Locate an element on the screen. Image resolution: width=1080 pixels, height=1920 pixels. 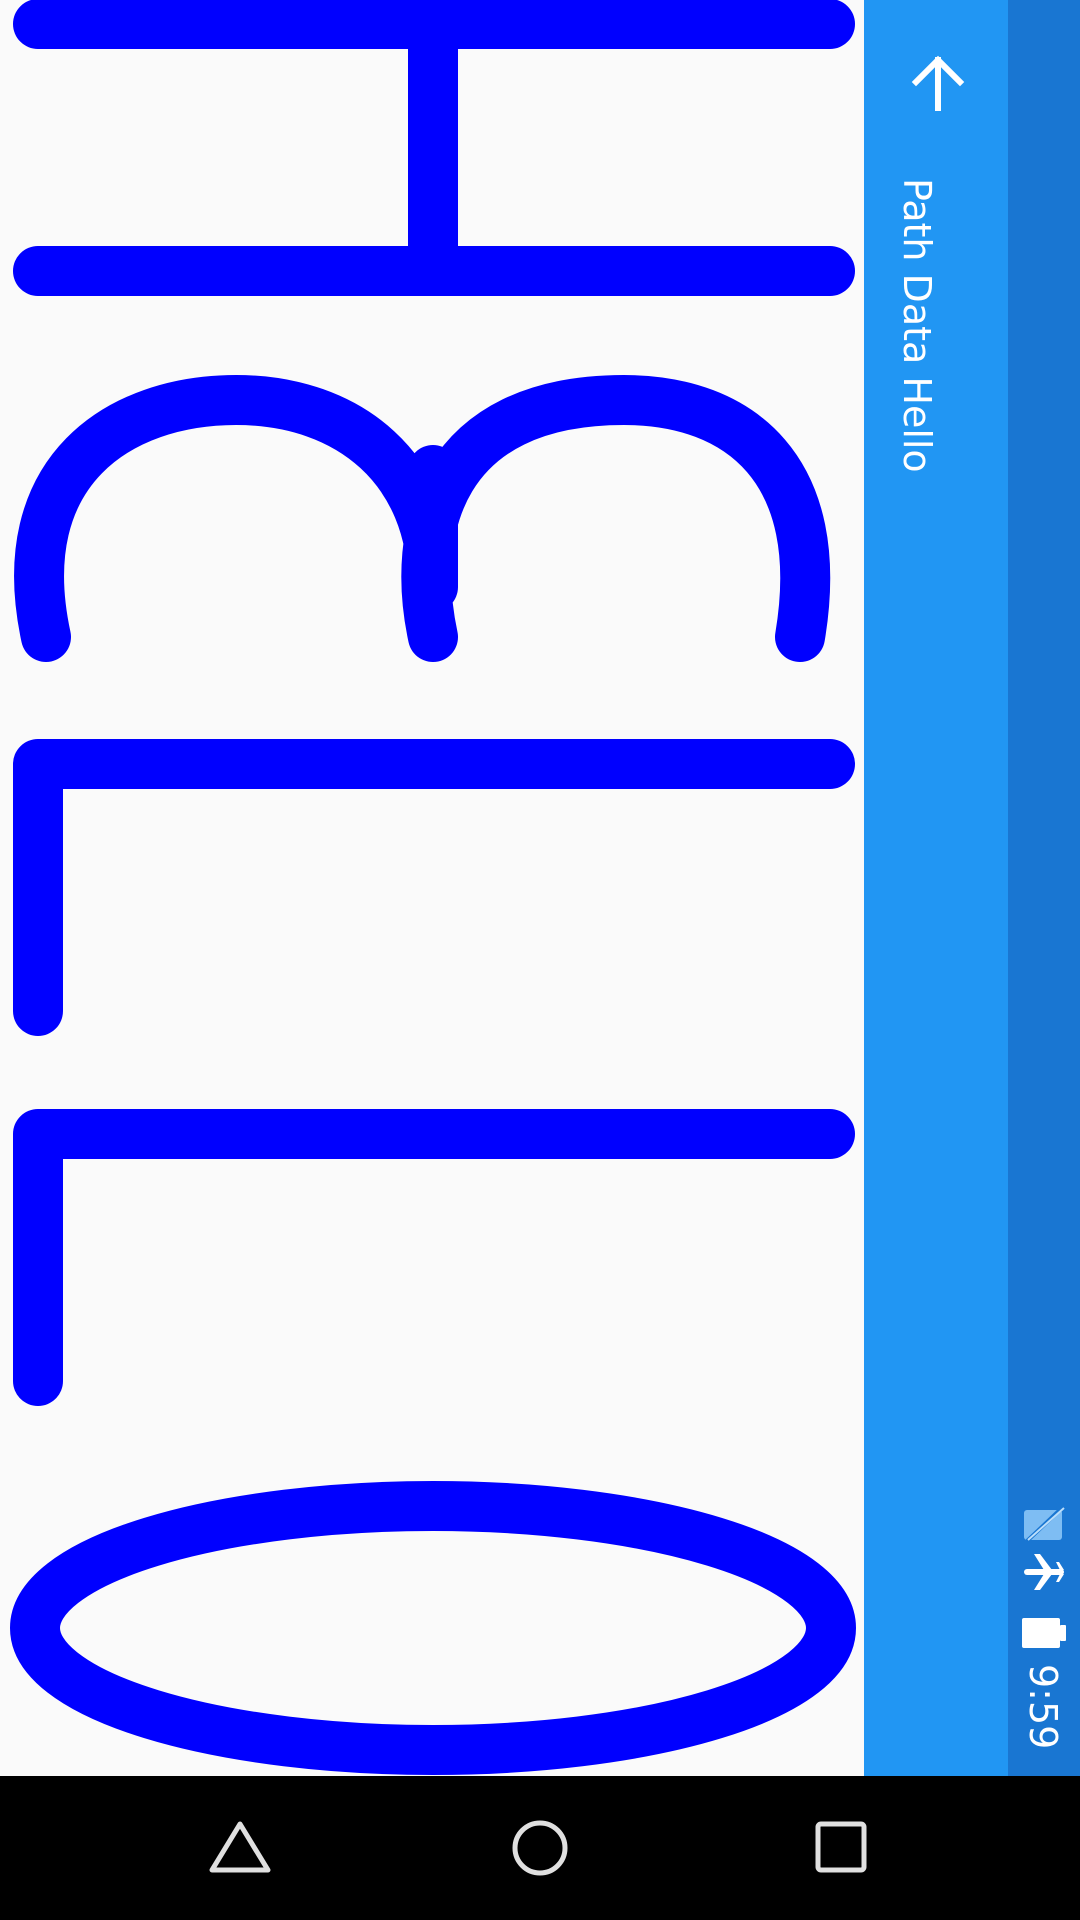
letter-e-path is located at coordinates (422, 518).